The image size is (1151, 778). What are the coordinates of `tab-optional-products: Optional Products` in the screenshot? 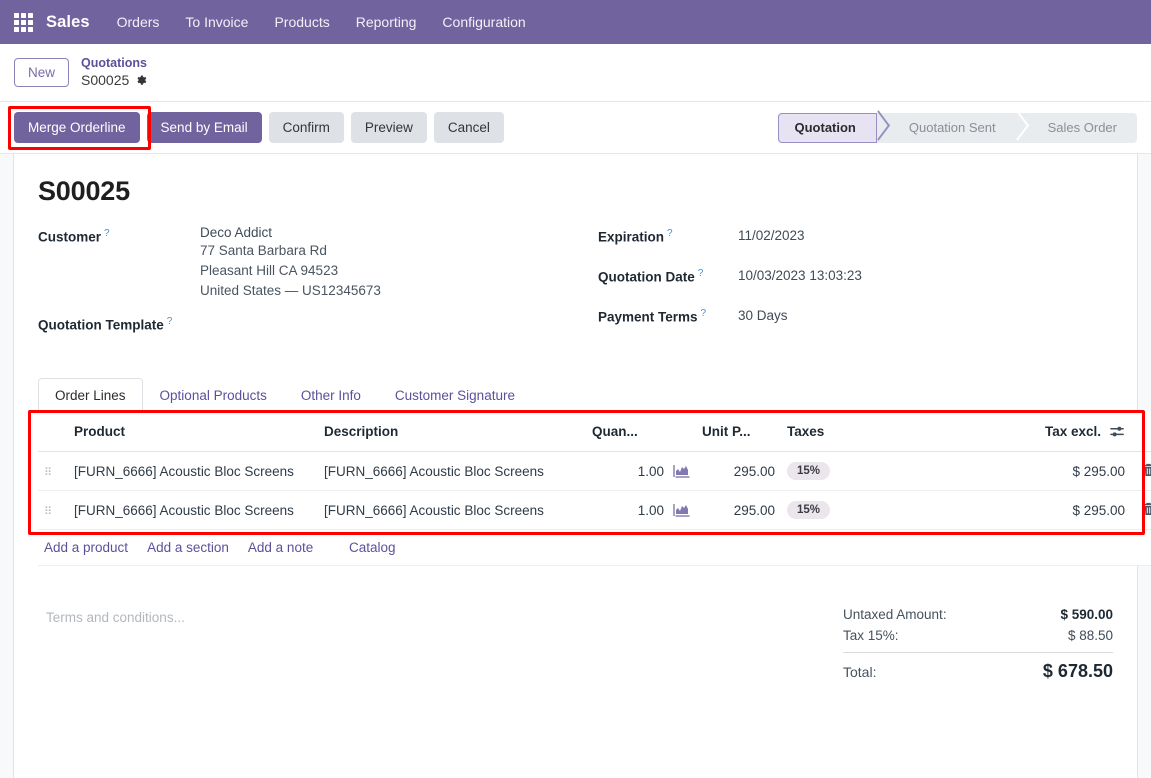 It's located at (213, 395).